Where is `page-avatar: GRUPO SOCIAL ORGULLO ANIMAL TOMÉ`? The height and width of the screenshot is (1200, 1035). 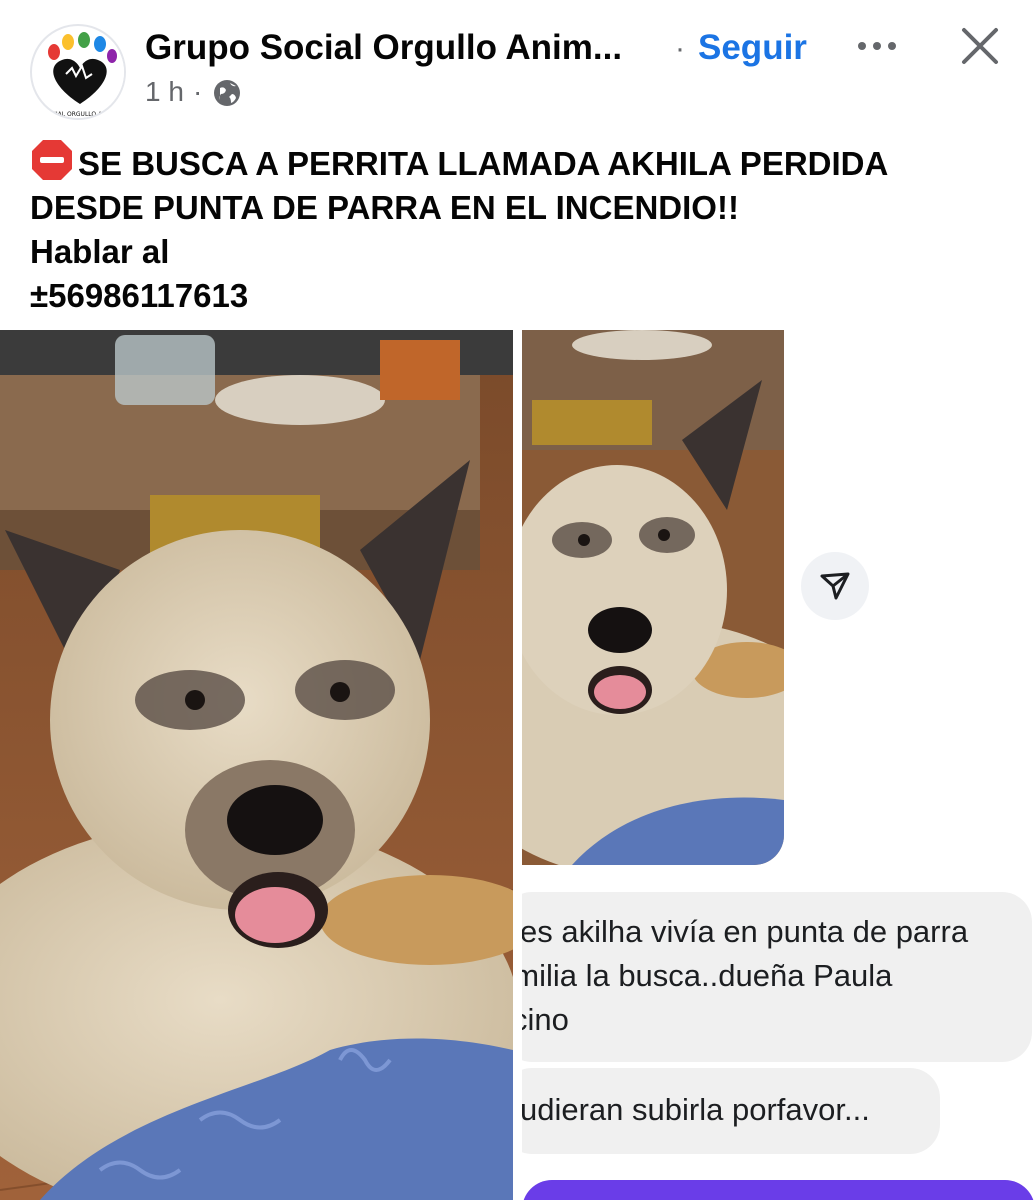
page-avatar: GRUPO SOCIAL ORGULLO ANIMAL TOMÉ is located at coordinates (78, 72).